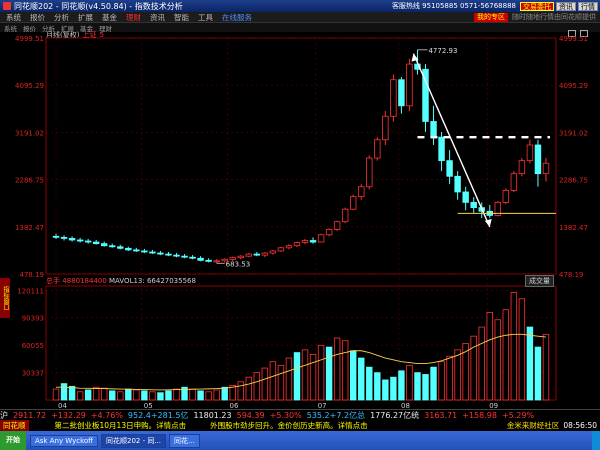 The image size is (600, 450). I want to click on right-value: 3163.71, so click(441, 415).